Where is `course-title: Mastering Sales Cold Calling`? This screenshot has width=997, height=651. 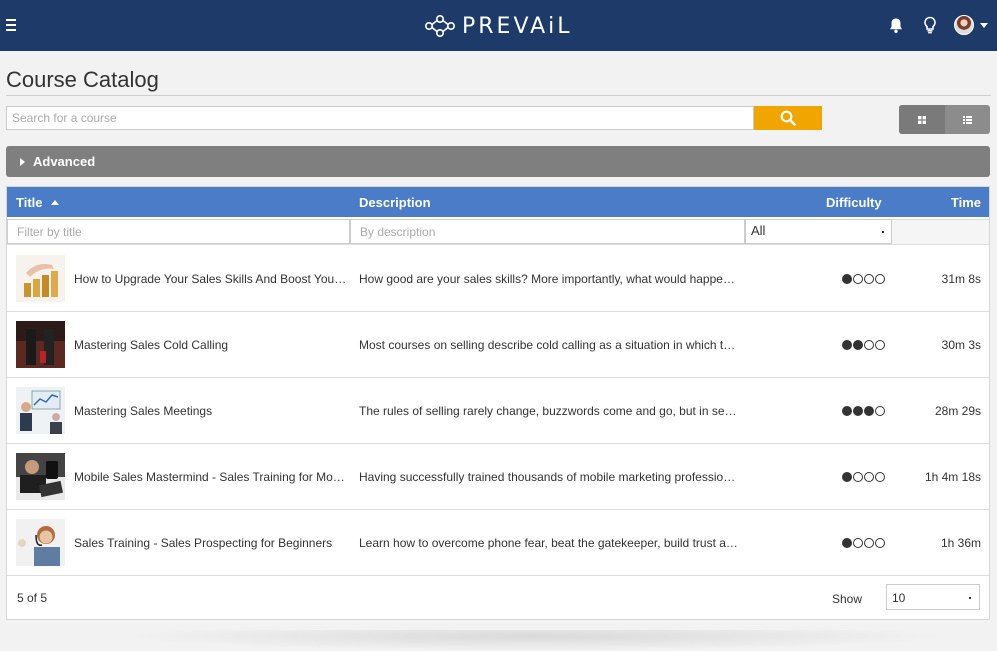 course-title: Mastering Sales Cold Calling is located at coordinates (211, 345).